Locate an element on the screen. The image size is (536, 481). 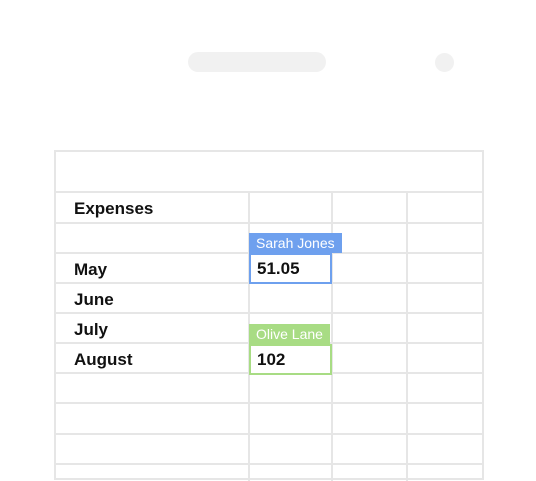
cell-july-label: July is located at coordinates (91, 330).